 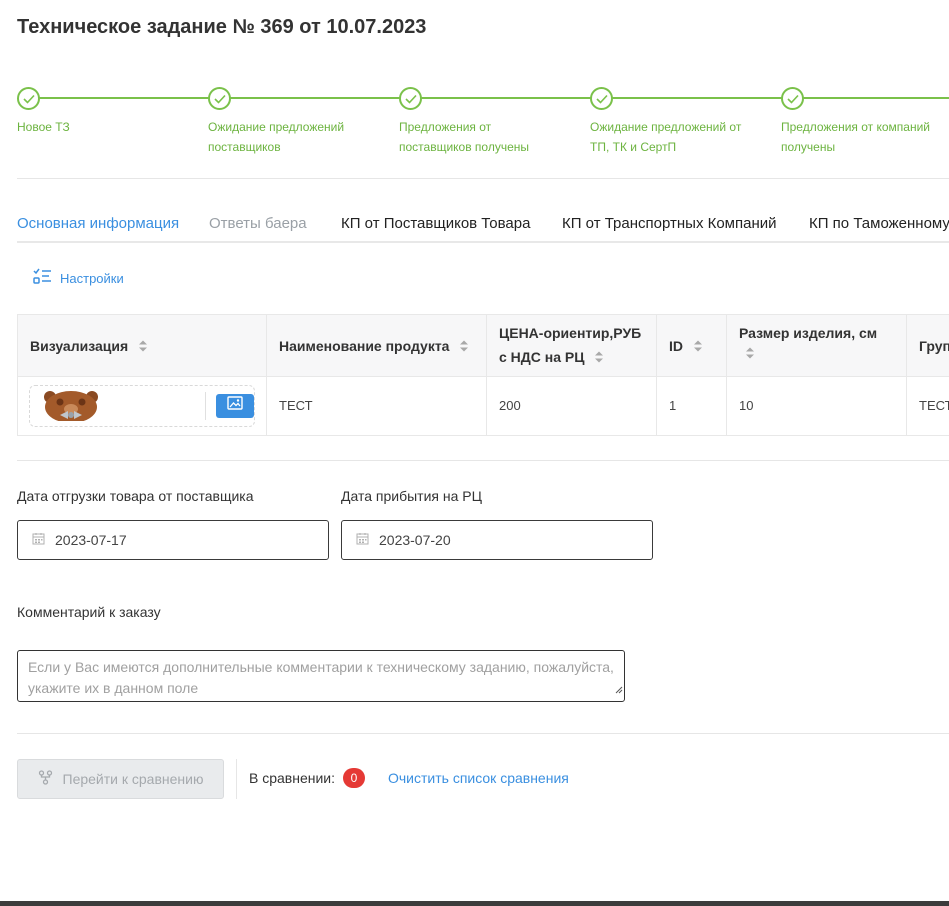 What do you see at coordinates (45, 779) in the screenshot?
I see `compare-icon` at bounding box center [45, 779].